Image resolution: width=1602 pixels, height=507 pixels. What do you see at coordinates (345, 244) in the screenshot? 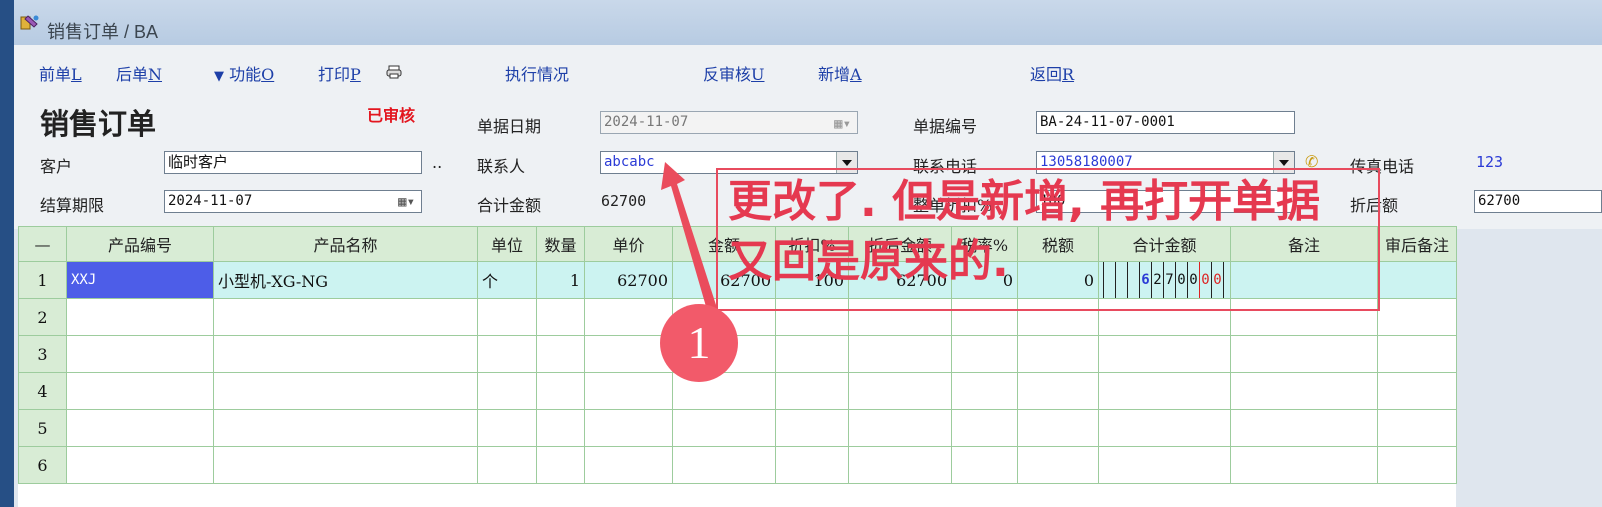
I see `column-header: 产品名称` at bounding box center [345, 244].